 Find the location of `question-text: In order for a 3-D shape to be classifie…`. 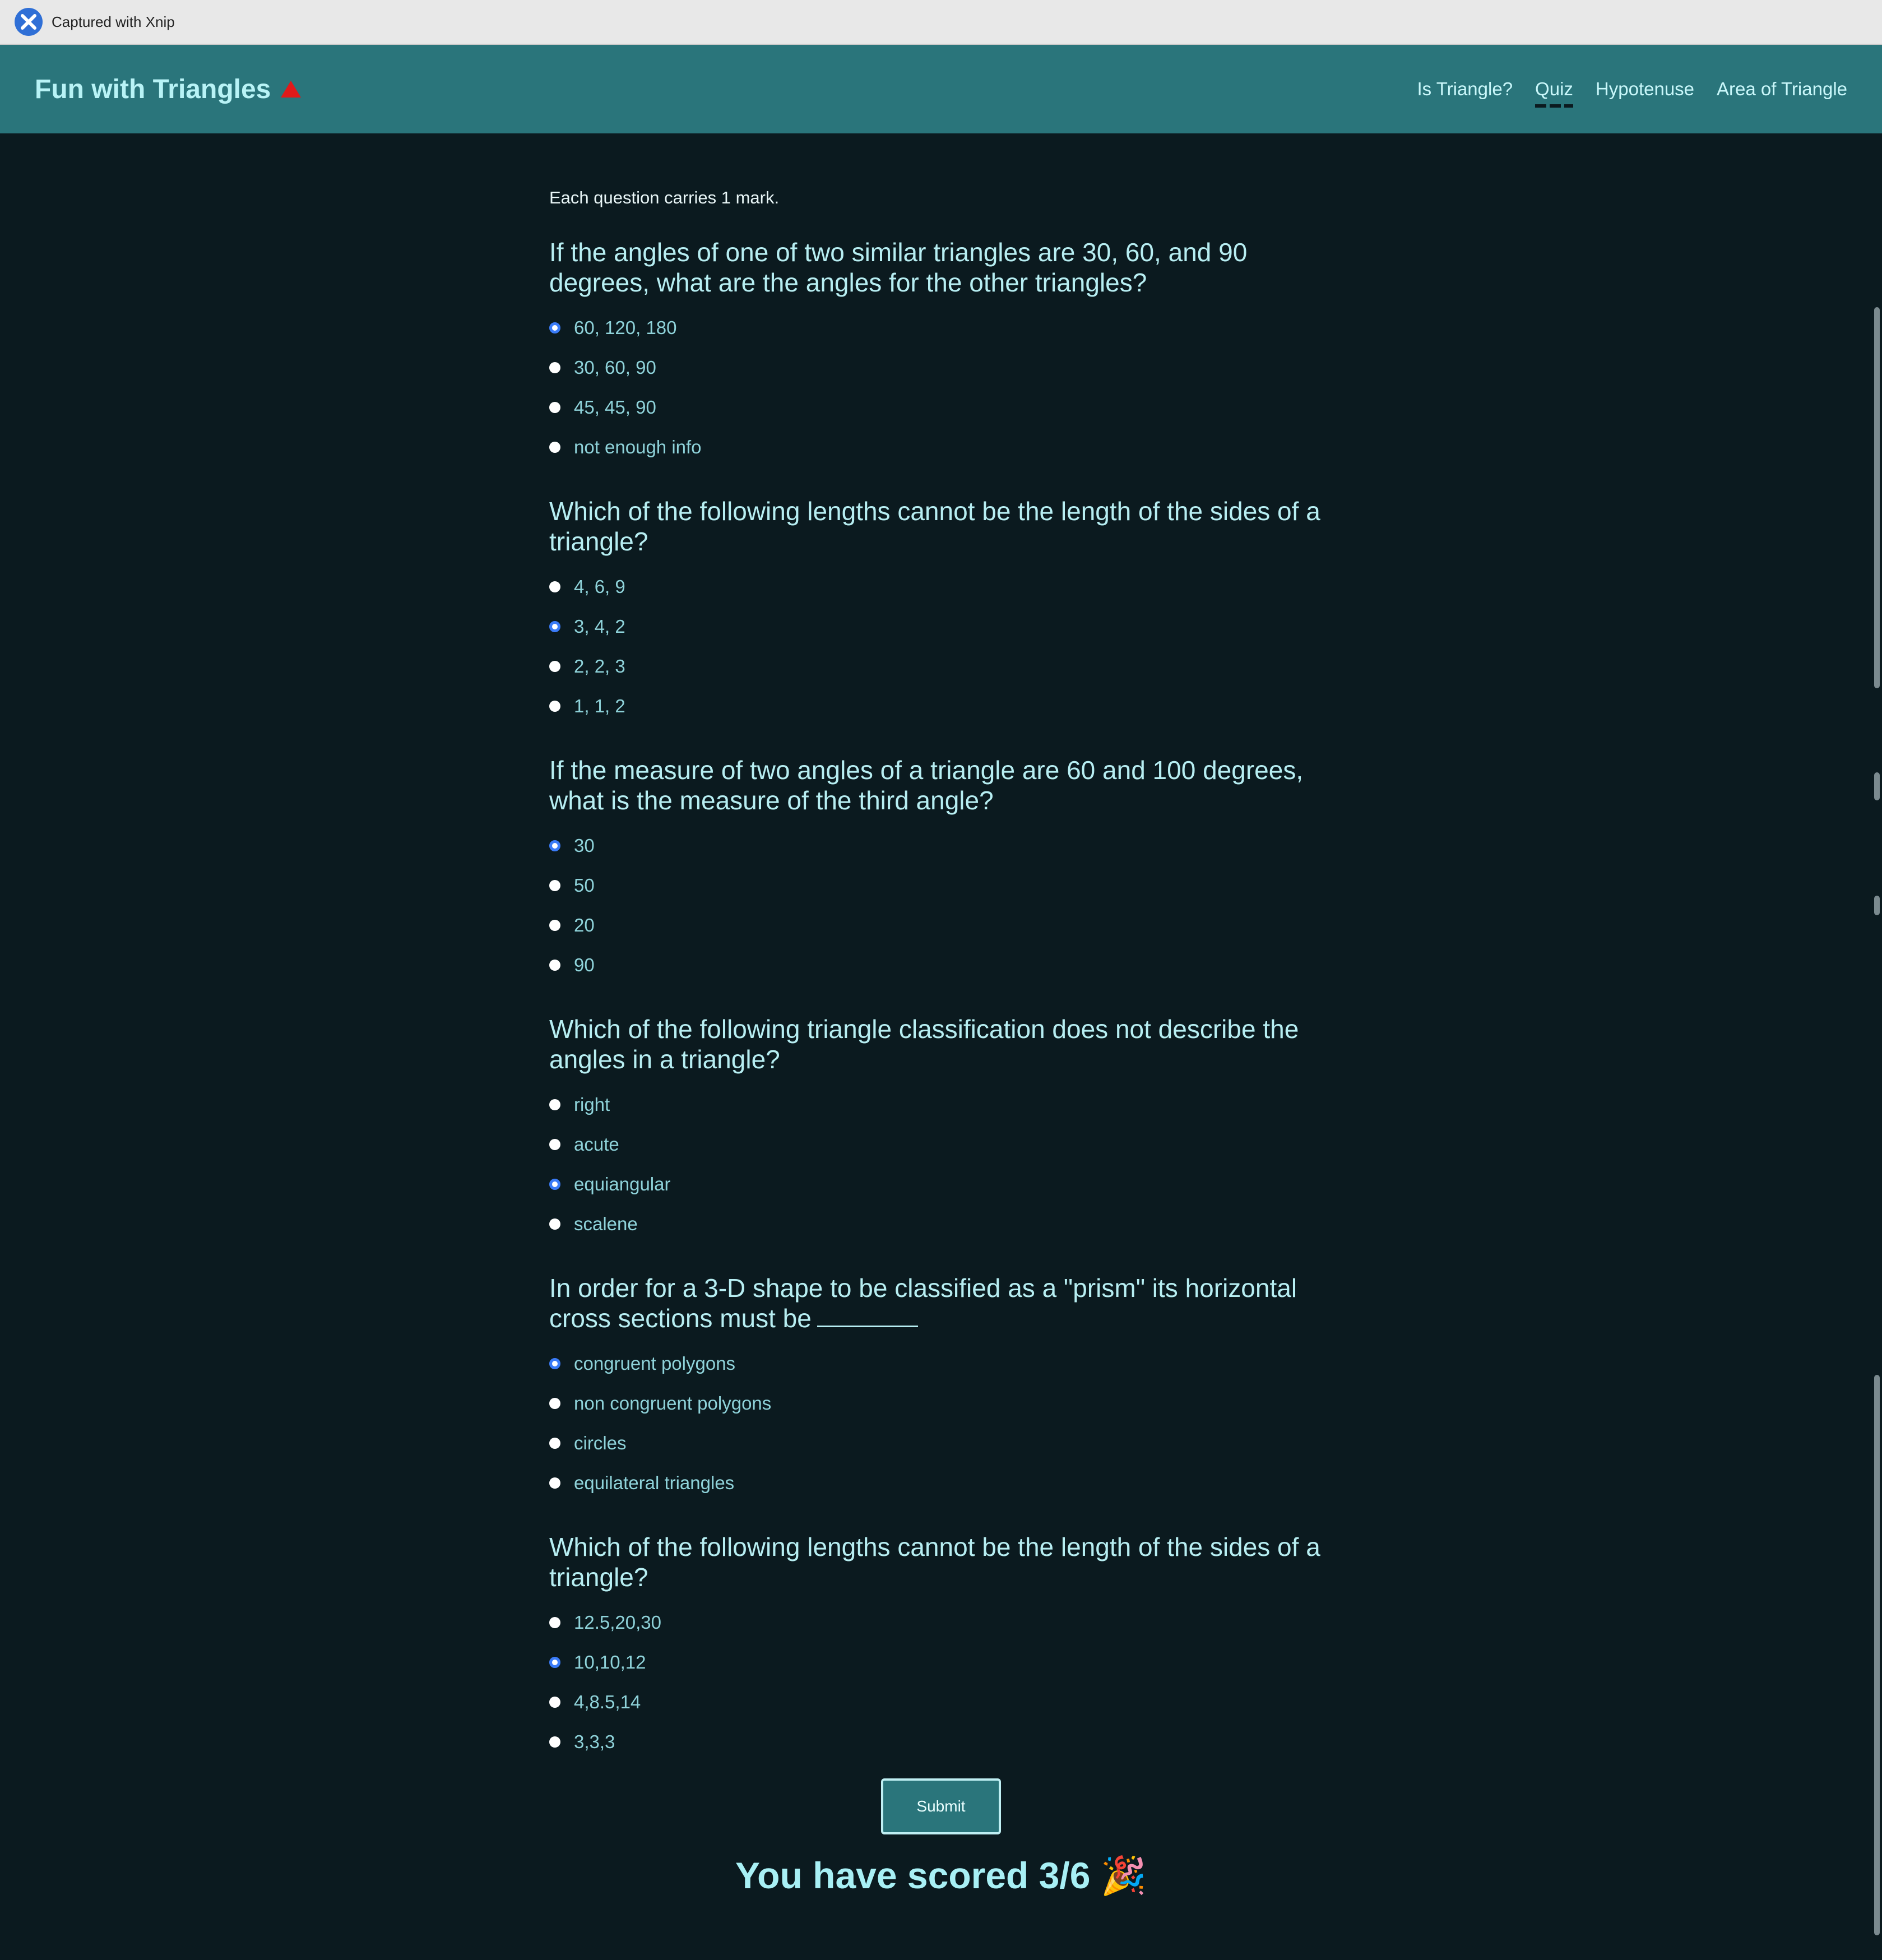

question-text: In order for a 3-D shape to be classifie… is located at coordinates (947, 1303).